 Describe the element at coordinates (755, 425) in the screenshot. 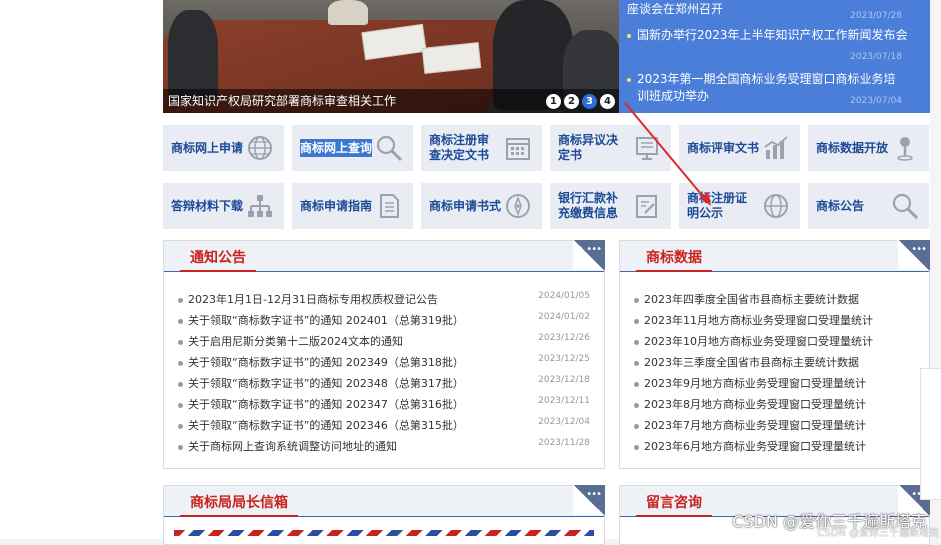

I see `stats-text: 2023年7月地方商标业务受理窗口受理量统计` at that location.